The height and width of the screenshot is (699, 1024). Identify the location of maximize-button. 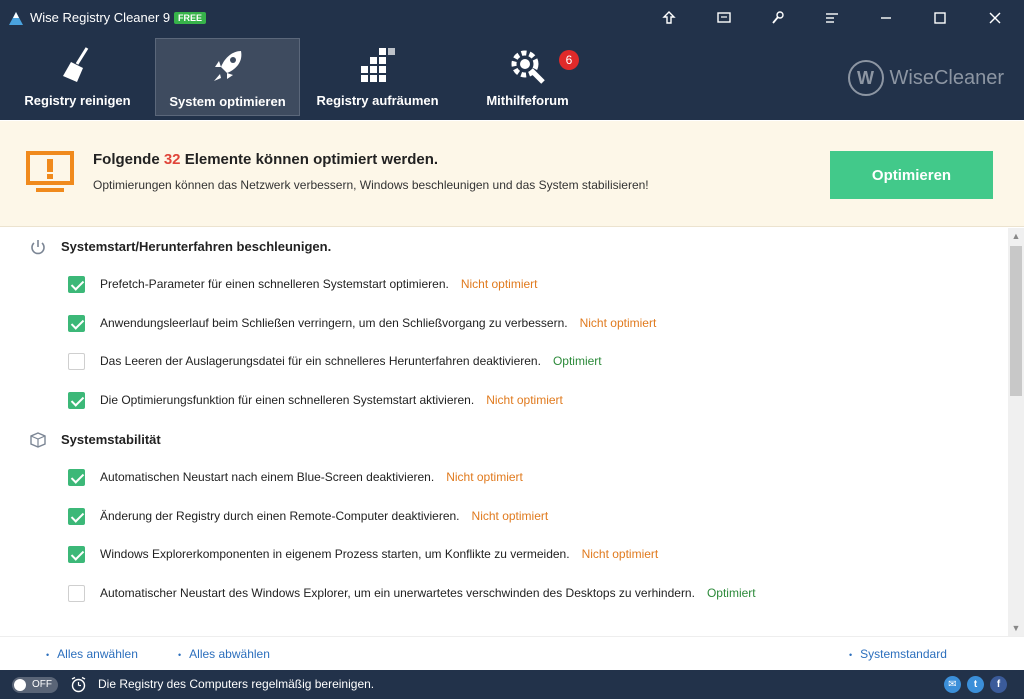
(940, 18).